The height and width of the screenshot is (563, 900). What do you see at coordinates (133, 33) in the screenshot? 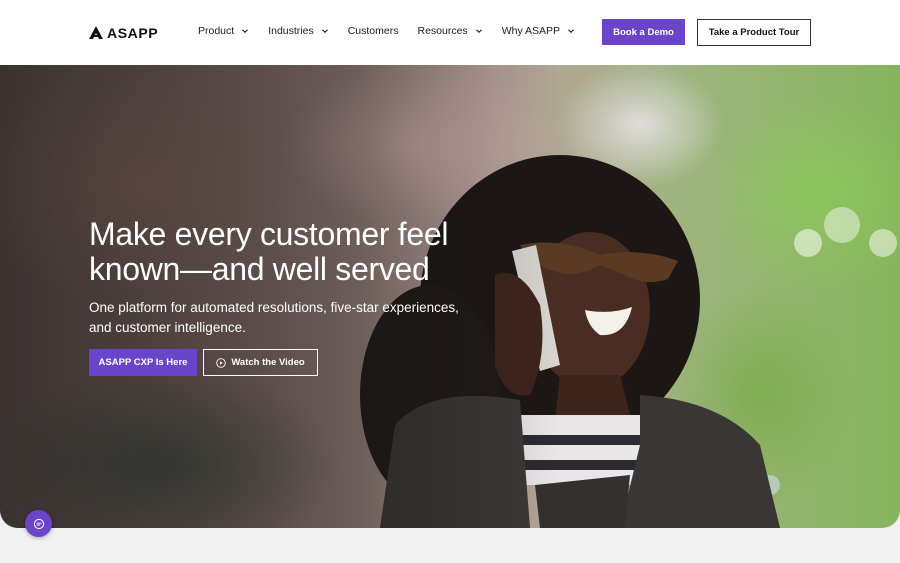
I see `logo-text: ASAPP` at bounding box center [133, 33].